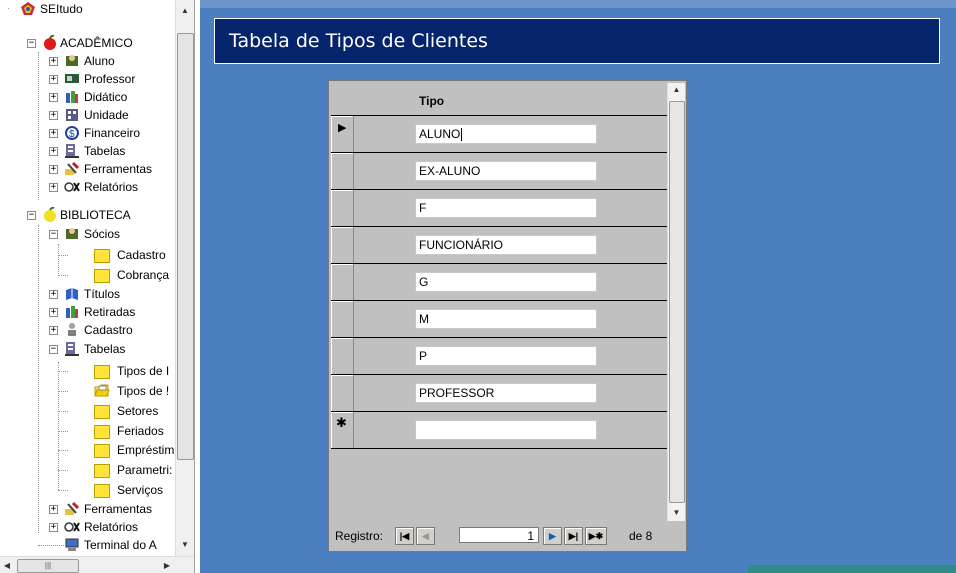 This screenshot has width=956, height=573. Describe the element at coordinates (167, 565) in the screenshot. I see `scroll-right-icon: ▶` at that location.